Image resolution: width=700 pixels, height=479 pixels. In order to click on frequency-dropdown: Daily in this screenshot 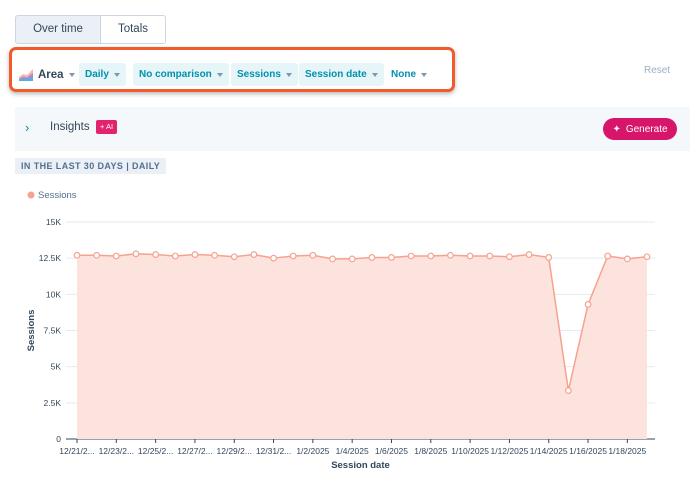, I will do `click(102, 74)`.